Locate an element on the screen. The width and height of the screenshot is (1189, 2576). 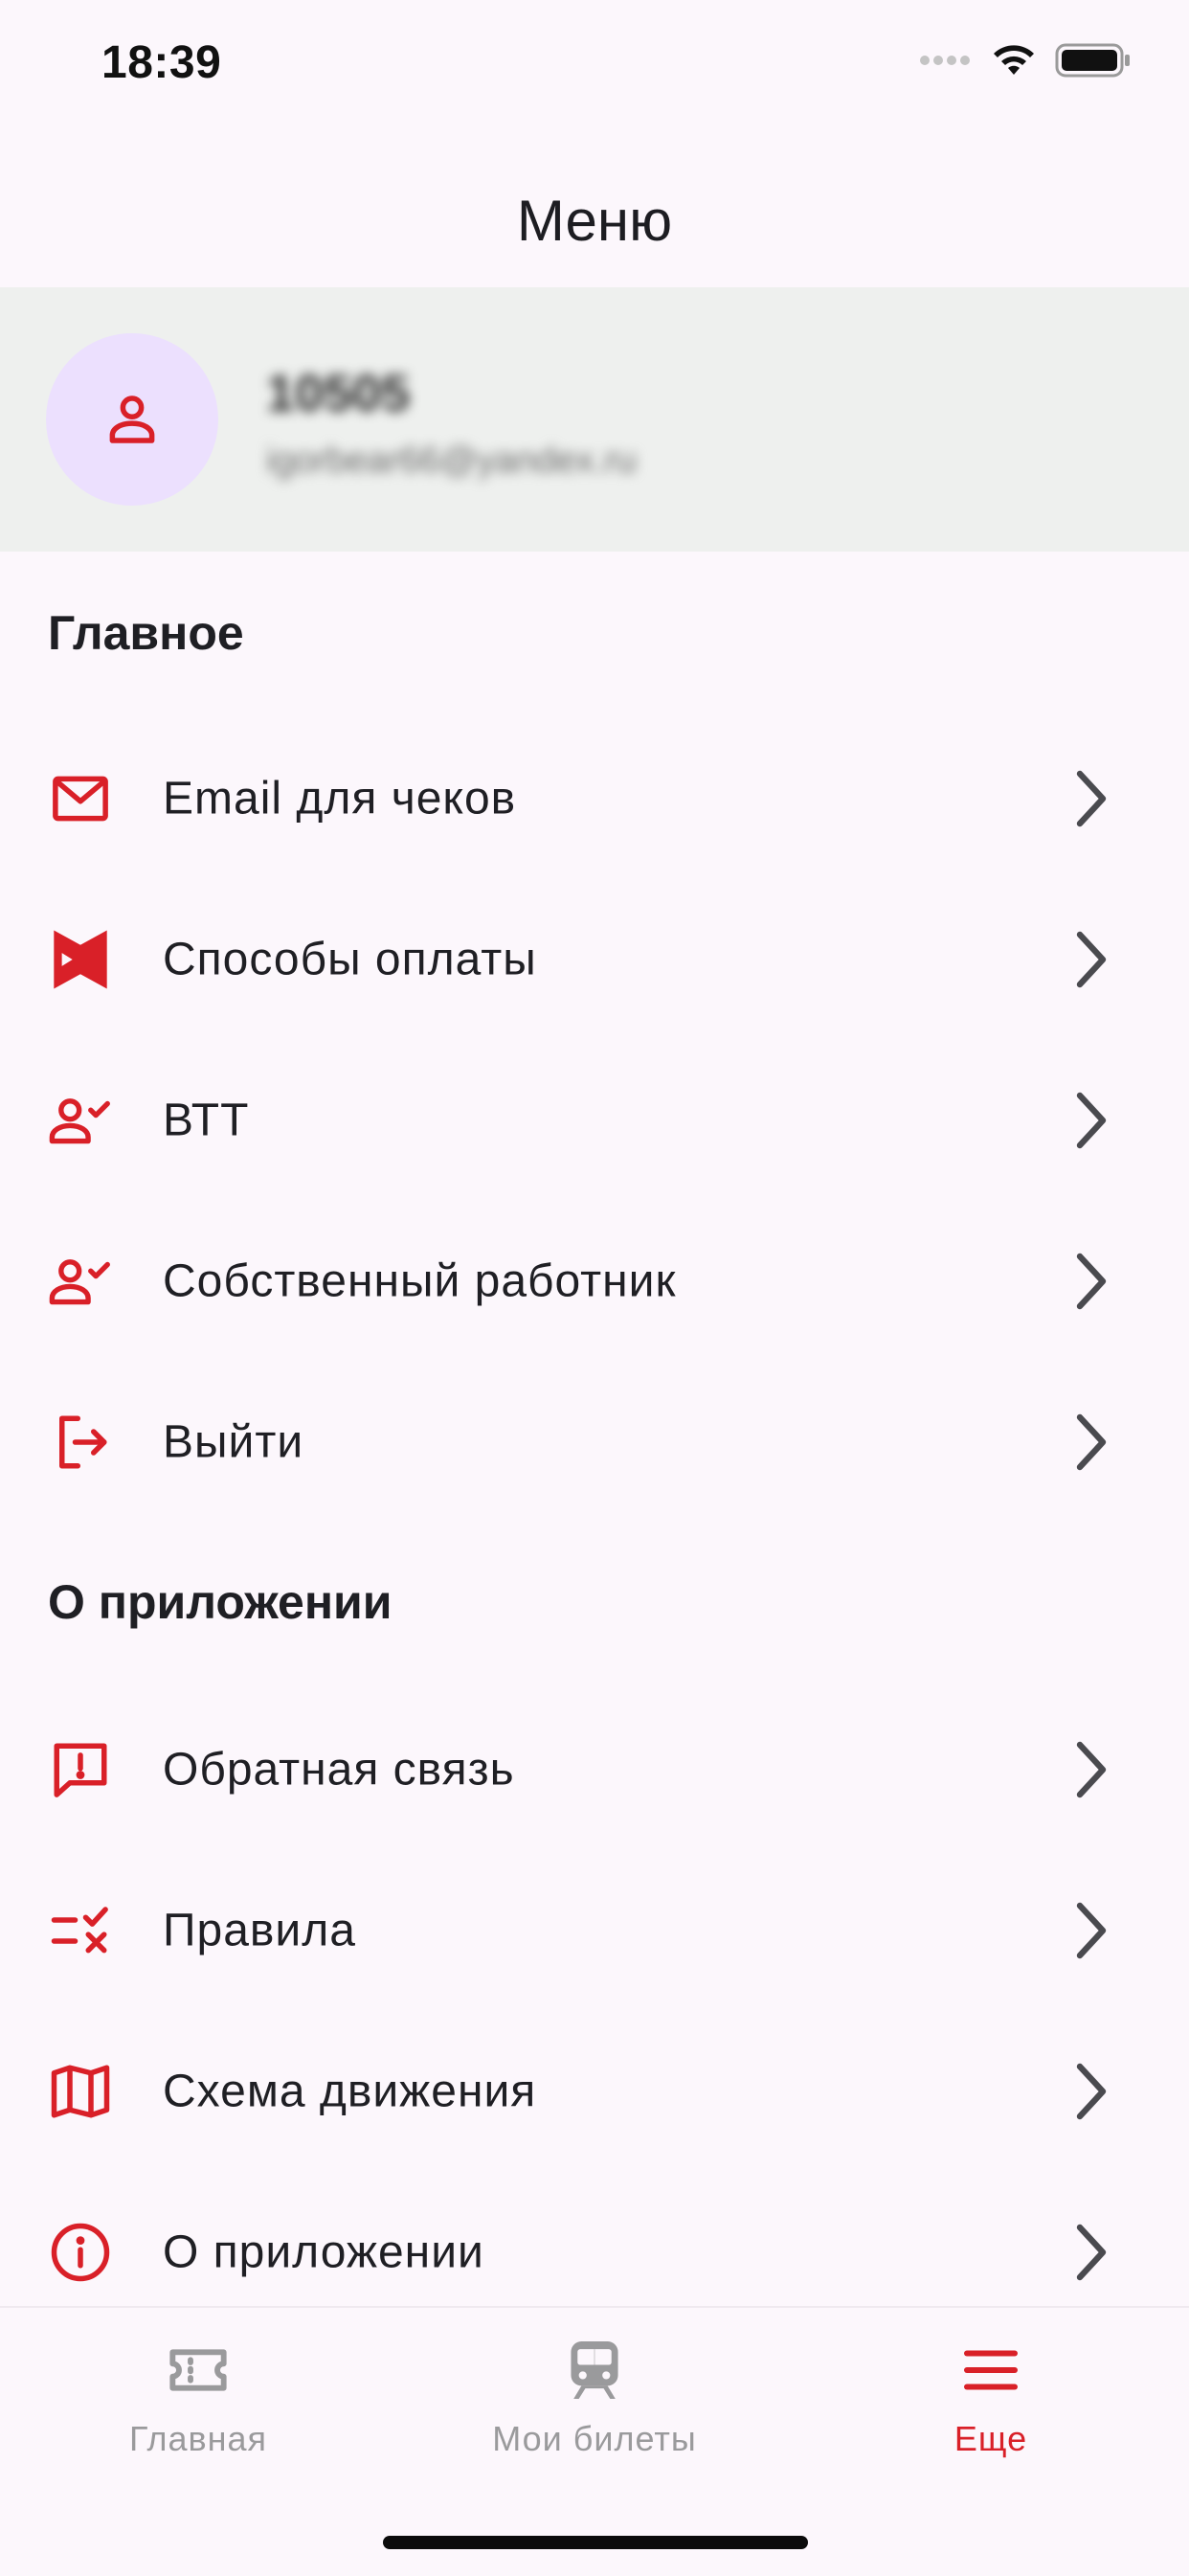
section-title-about: О приложении is located at coordinates (220, 1602).